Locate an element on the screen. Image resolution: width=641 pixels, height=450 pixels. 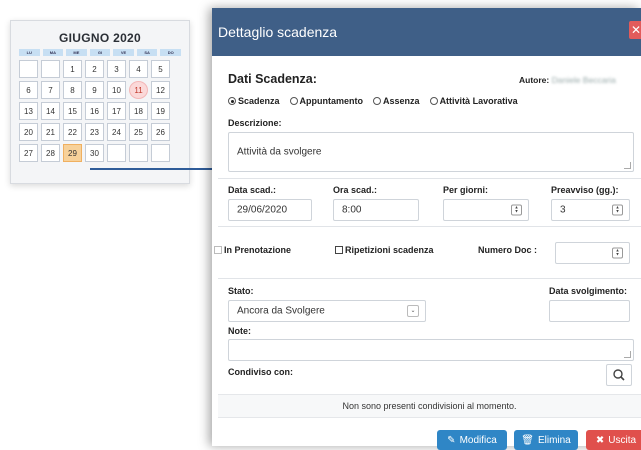
days-label: Per giorni: is located at coordinates (466, 190).